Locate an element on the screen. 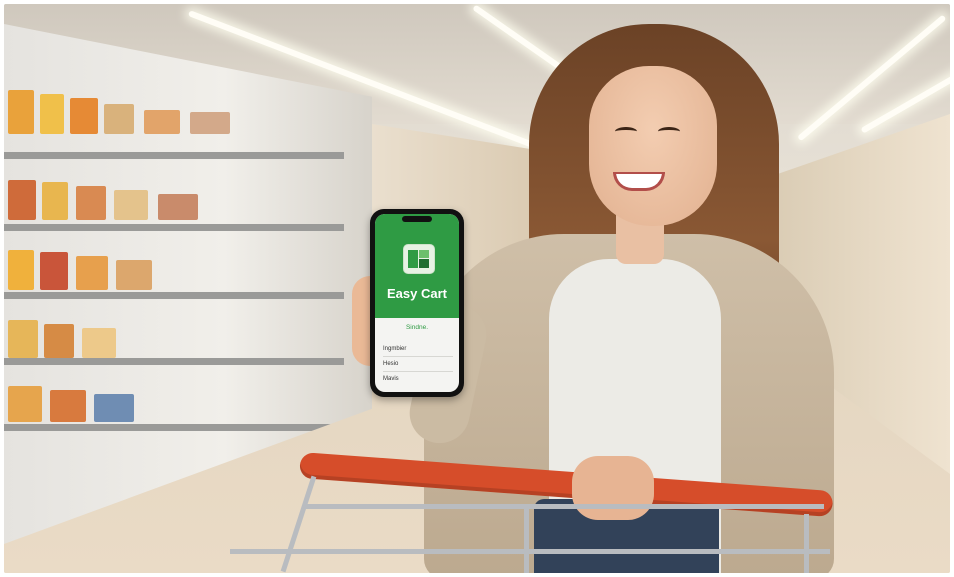  phone-screen: Easy Cart Sindne. Ingmbier Hesio Mavis is located at coordinates (417, 303).